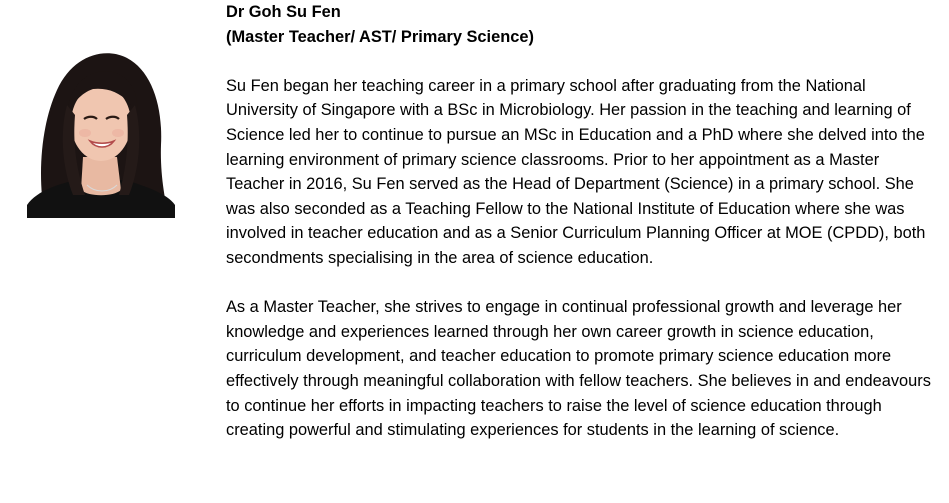 Image resolution: width=949 pixels, height=503 pixels. I want to click on profile-name: Dr Goh Su Fen, so click(283, 12).